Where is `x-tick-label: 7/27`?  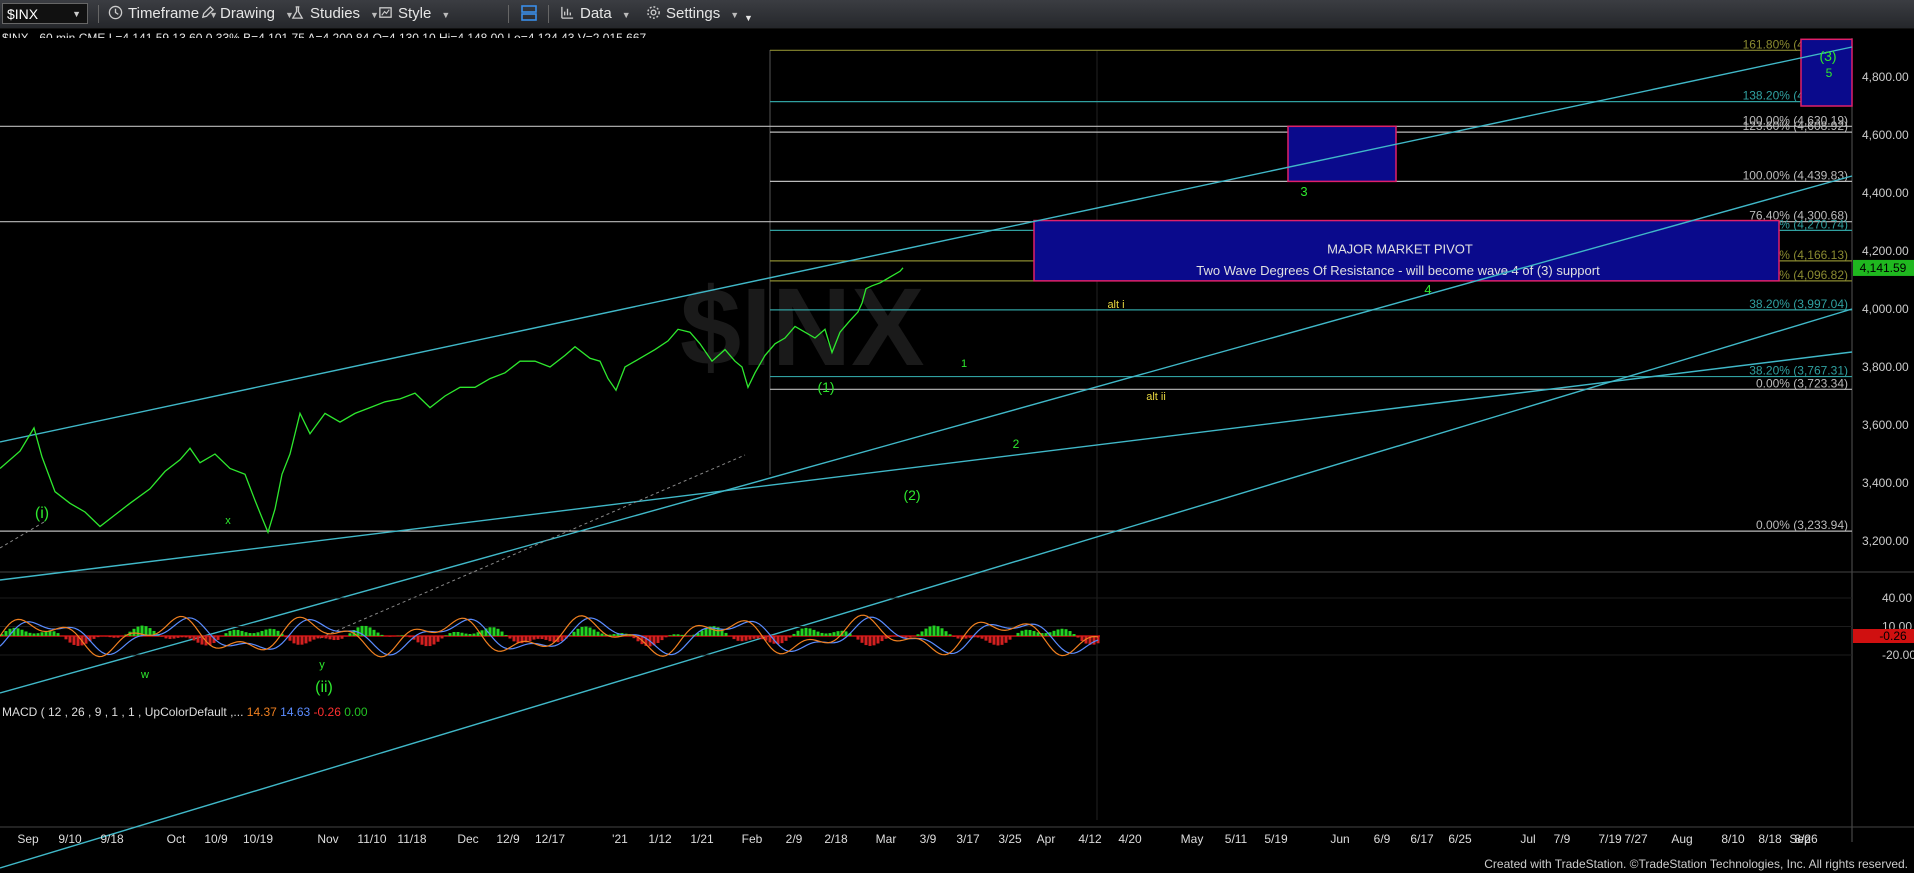 x-tick-label: 7/27 is located at coordinates (1636, 839).